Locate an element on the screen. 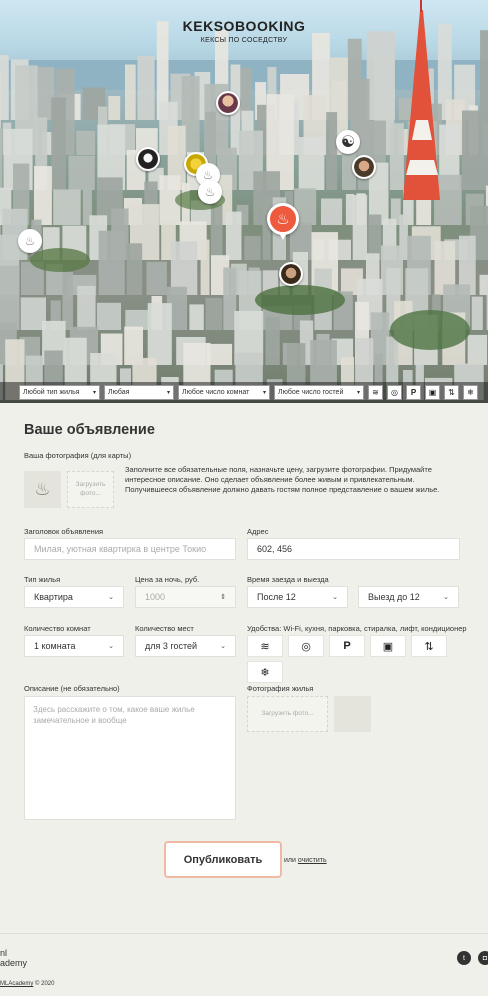 The image size is (488, 996). title-input: Милая, уютная квартирка в центре Токио is located at coordinates (130, 549).